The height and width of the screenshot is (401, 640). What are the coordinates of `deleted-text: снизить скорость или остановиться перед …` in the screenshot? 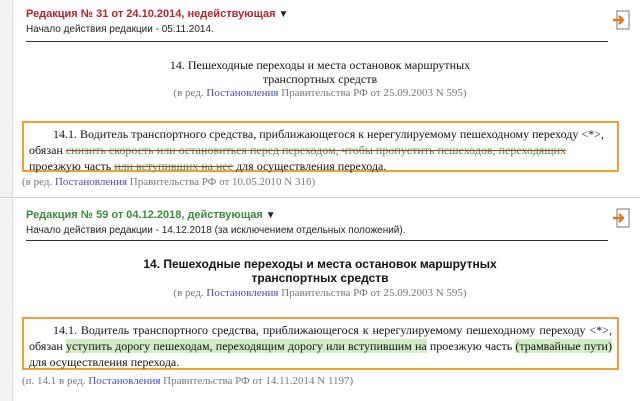 It's located at (315, 150).